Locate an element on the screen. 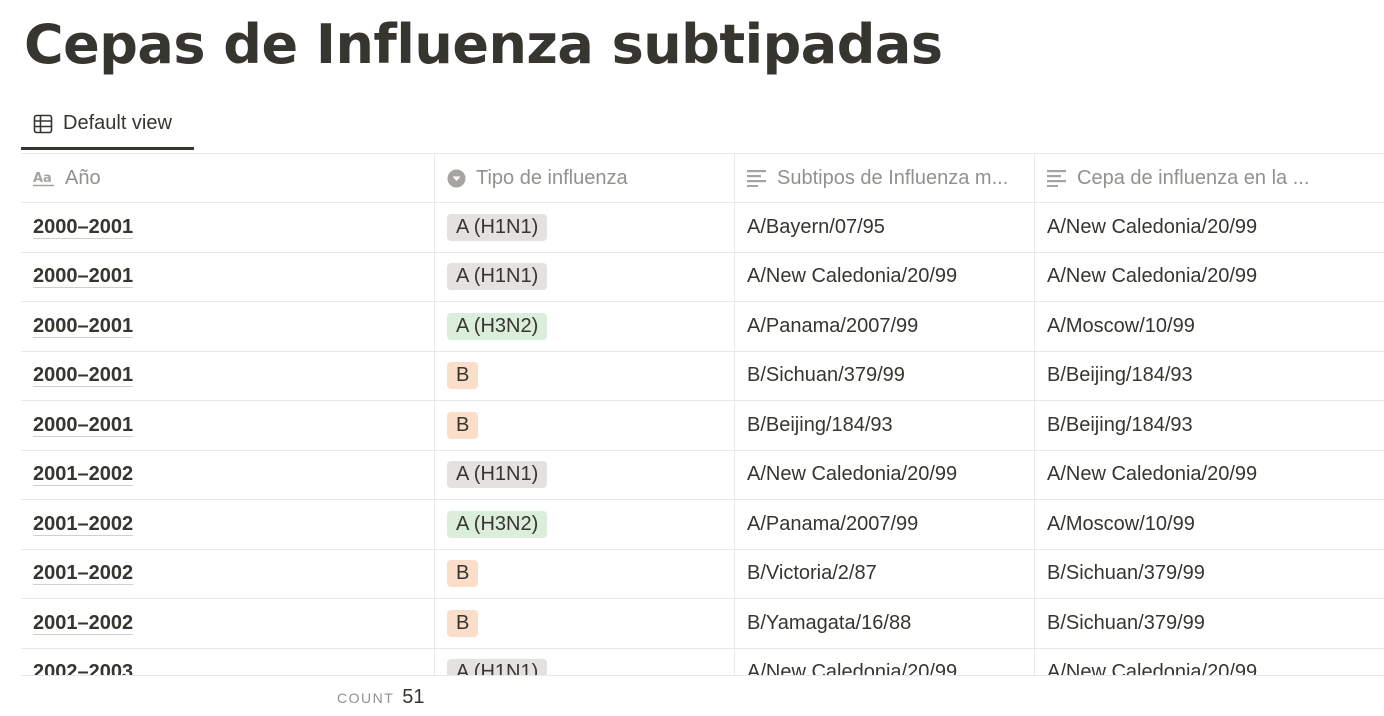  column-header-ano: Aa Año is located at coordinates (228, 178).